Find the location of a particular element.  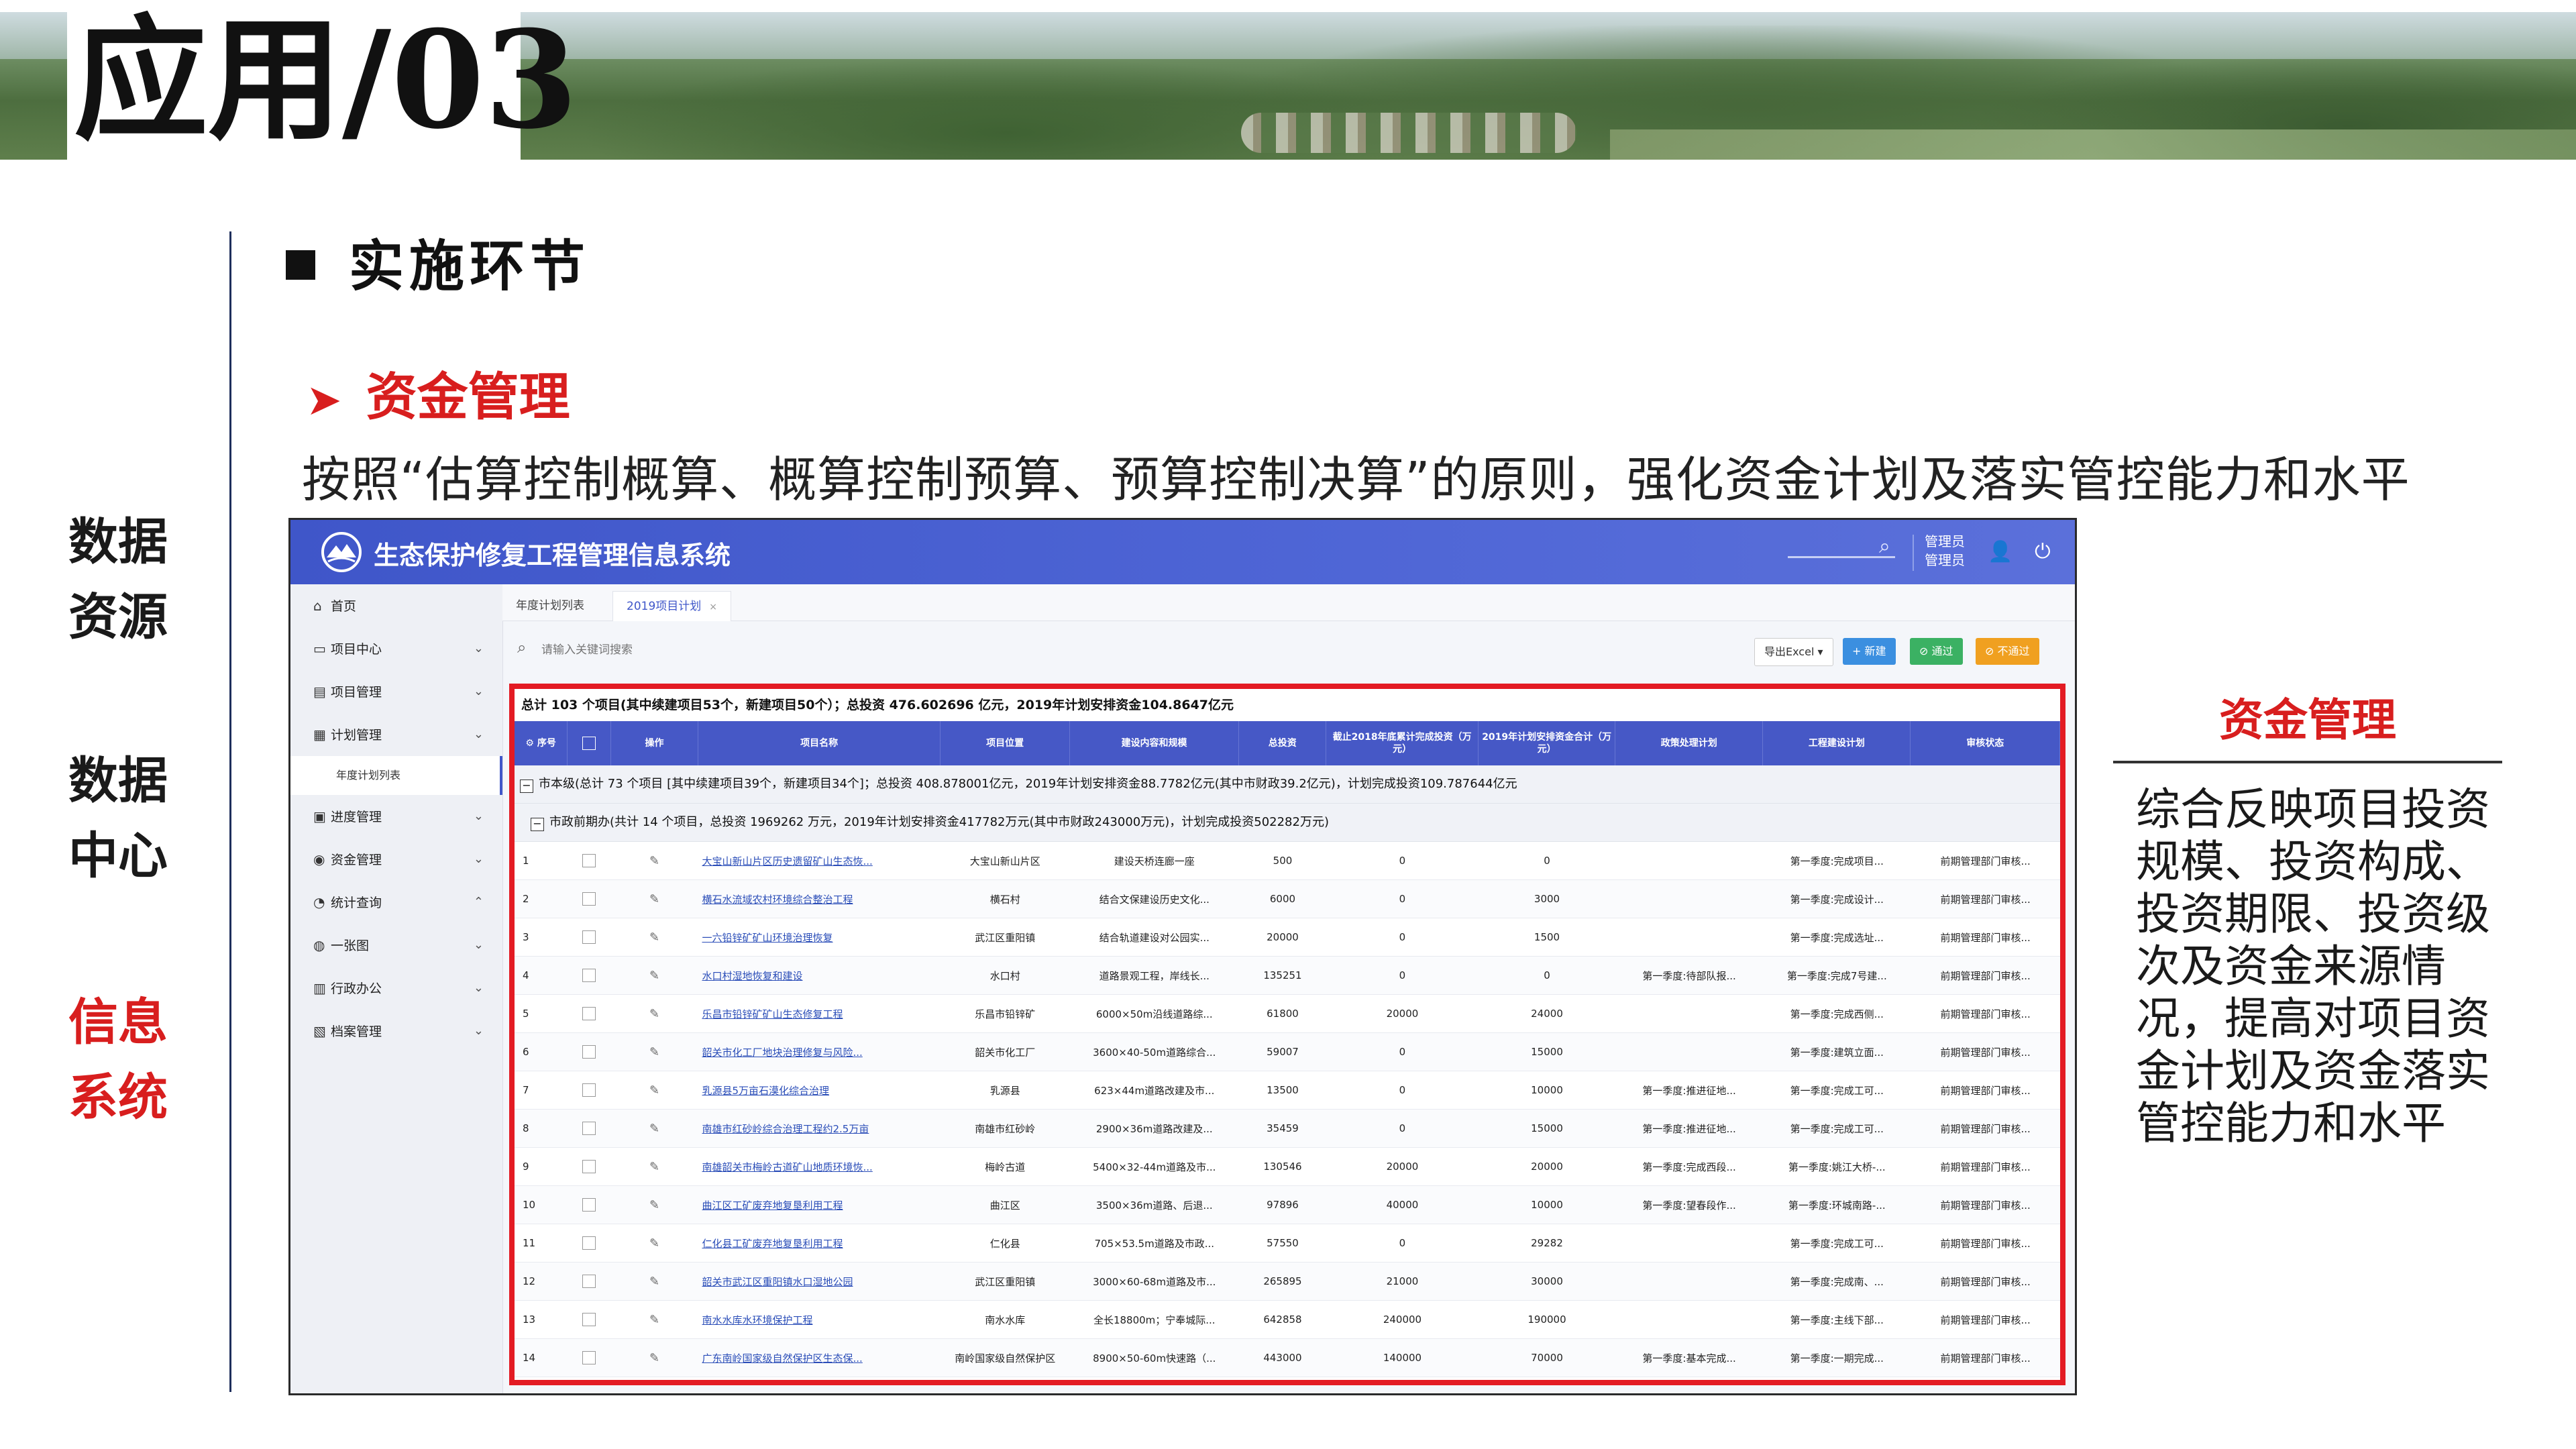

sidebar-item-progress-management: ▣ 进度管理 ⌄ is located at coordinates (396, 816).